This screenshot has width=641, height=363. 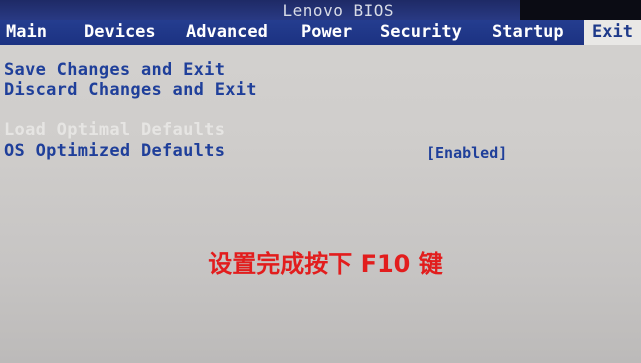 I want to click on os-optimized-defaults: OS Optimized Defaults, so click(x=114, y=151).